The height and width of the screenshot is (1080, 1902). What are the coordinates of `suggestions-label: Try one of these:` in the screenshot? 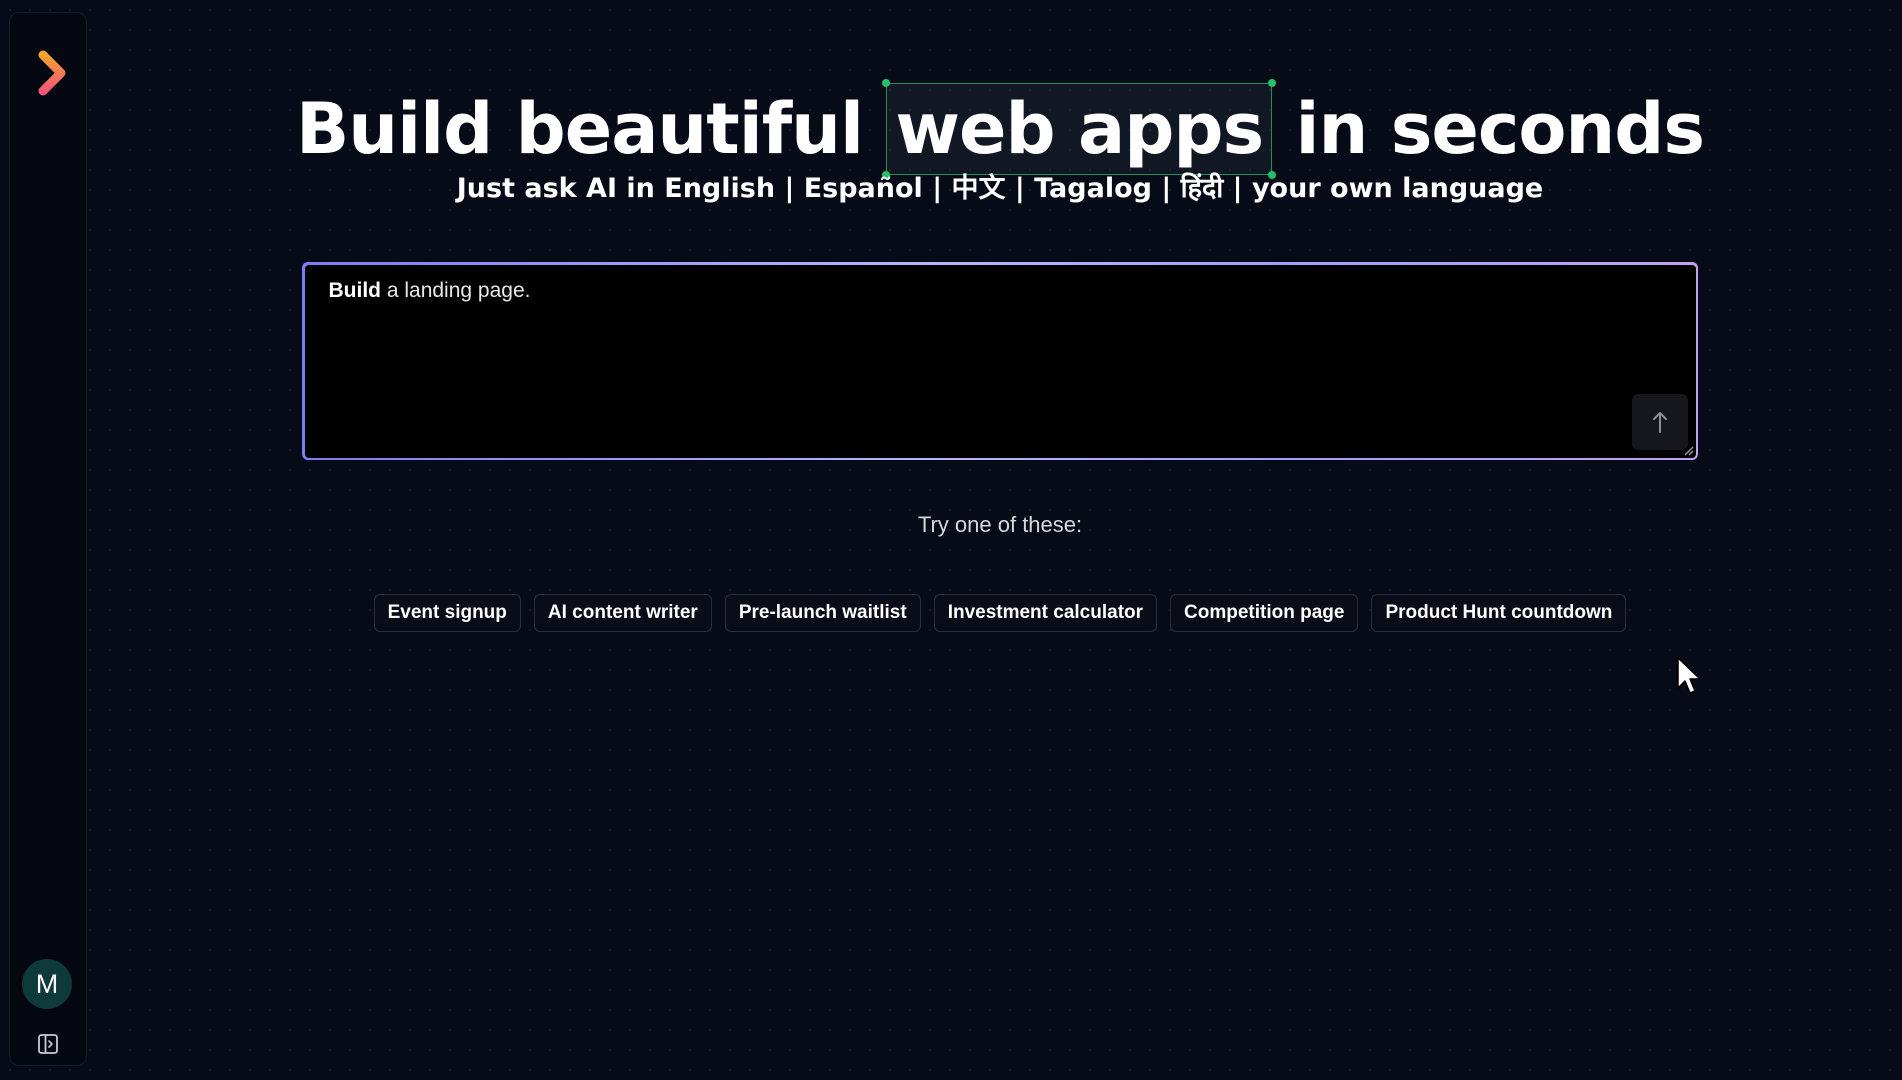 It's located at (1000, 524).